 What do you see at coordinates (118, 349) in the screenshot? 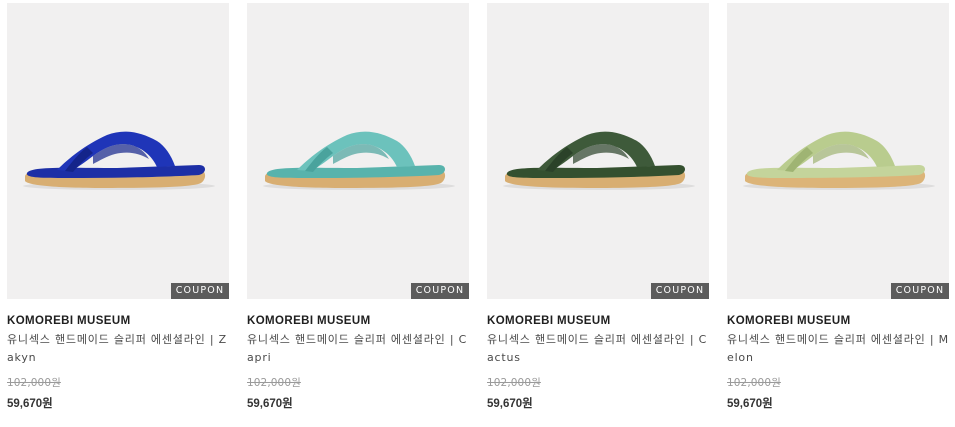
I see `product-title: 유니섹스 핸드메이드 슬리퍼 에센셜라인 | Zakyn` at bounding box center [118, 349].